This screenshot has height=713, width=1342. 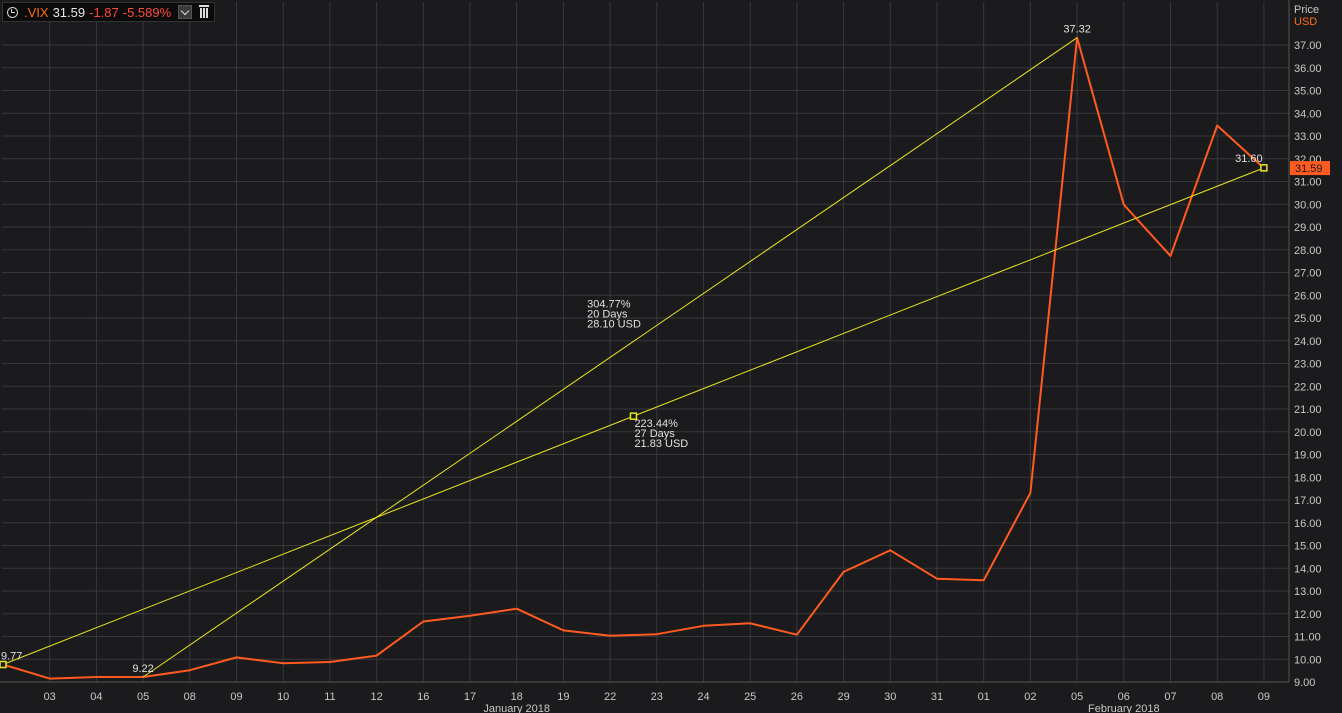 I want to click on clock-icon, so click(x=12, y=12).